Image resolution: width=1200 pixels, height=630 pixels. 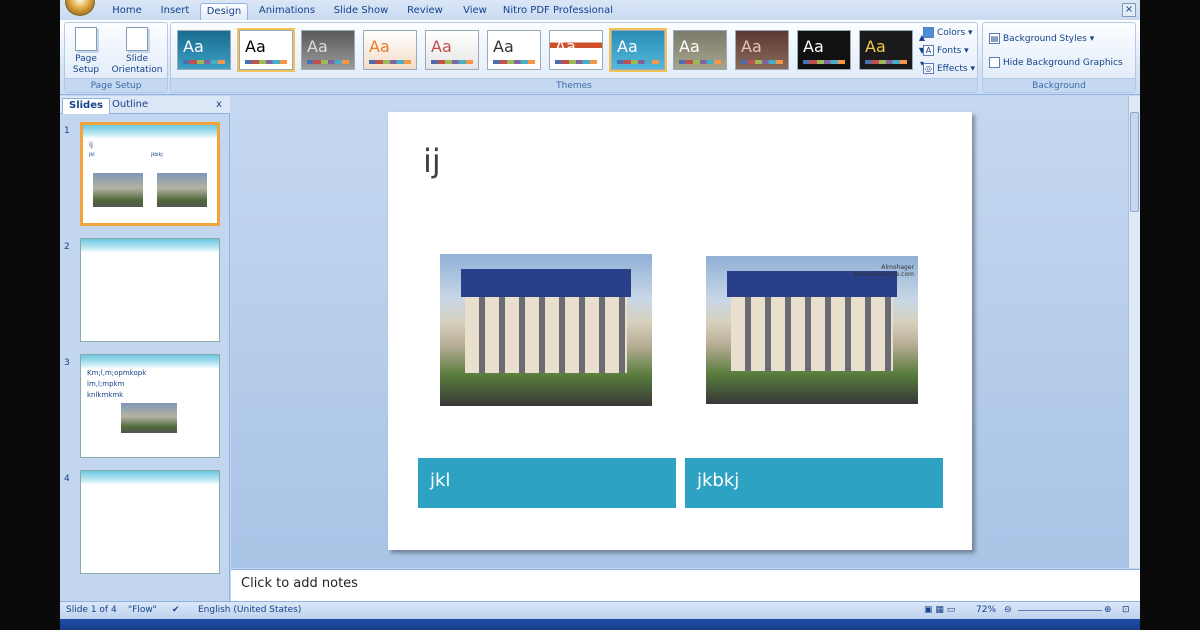 I want to click on effects-icon: ◎, so click(x=928, y=68).